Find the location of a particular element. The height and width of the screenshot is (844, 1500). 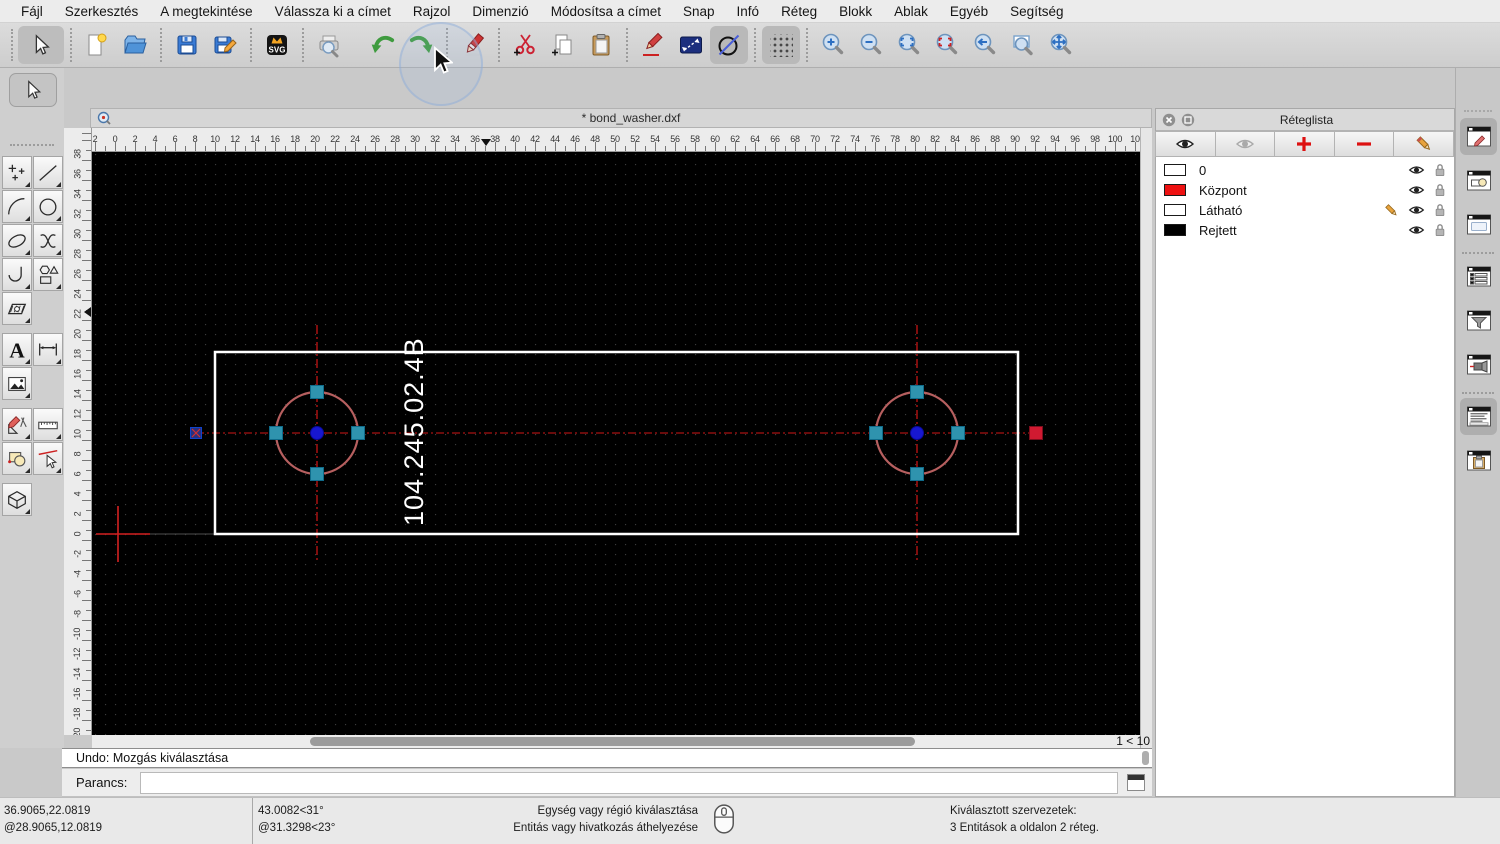

right-center-point is located at coordinates (917, 433).